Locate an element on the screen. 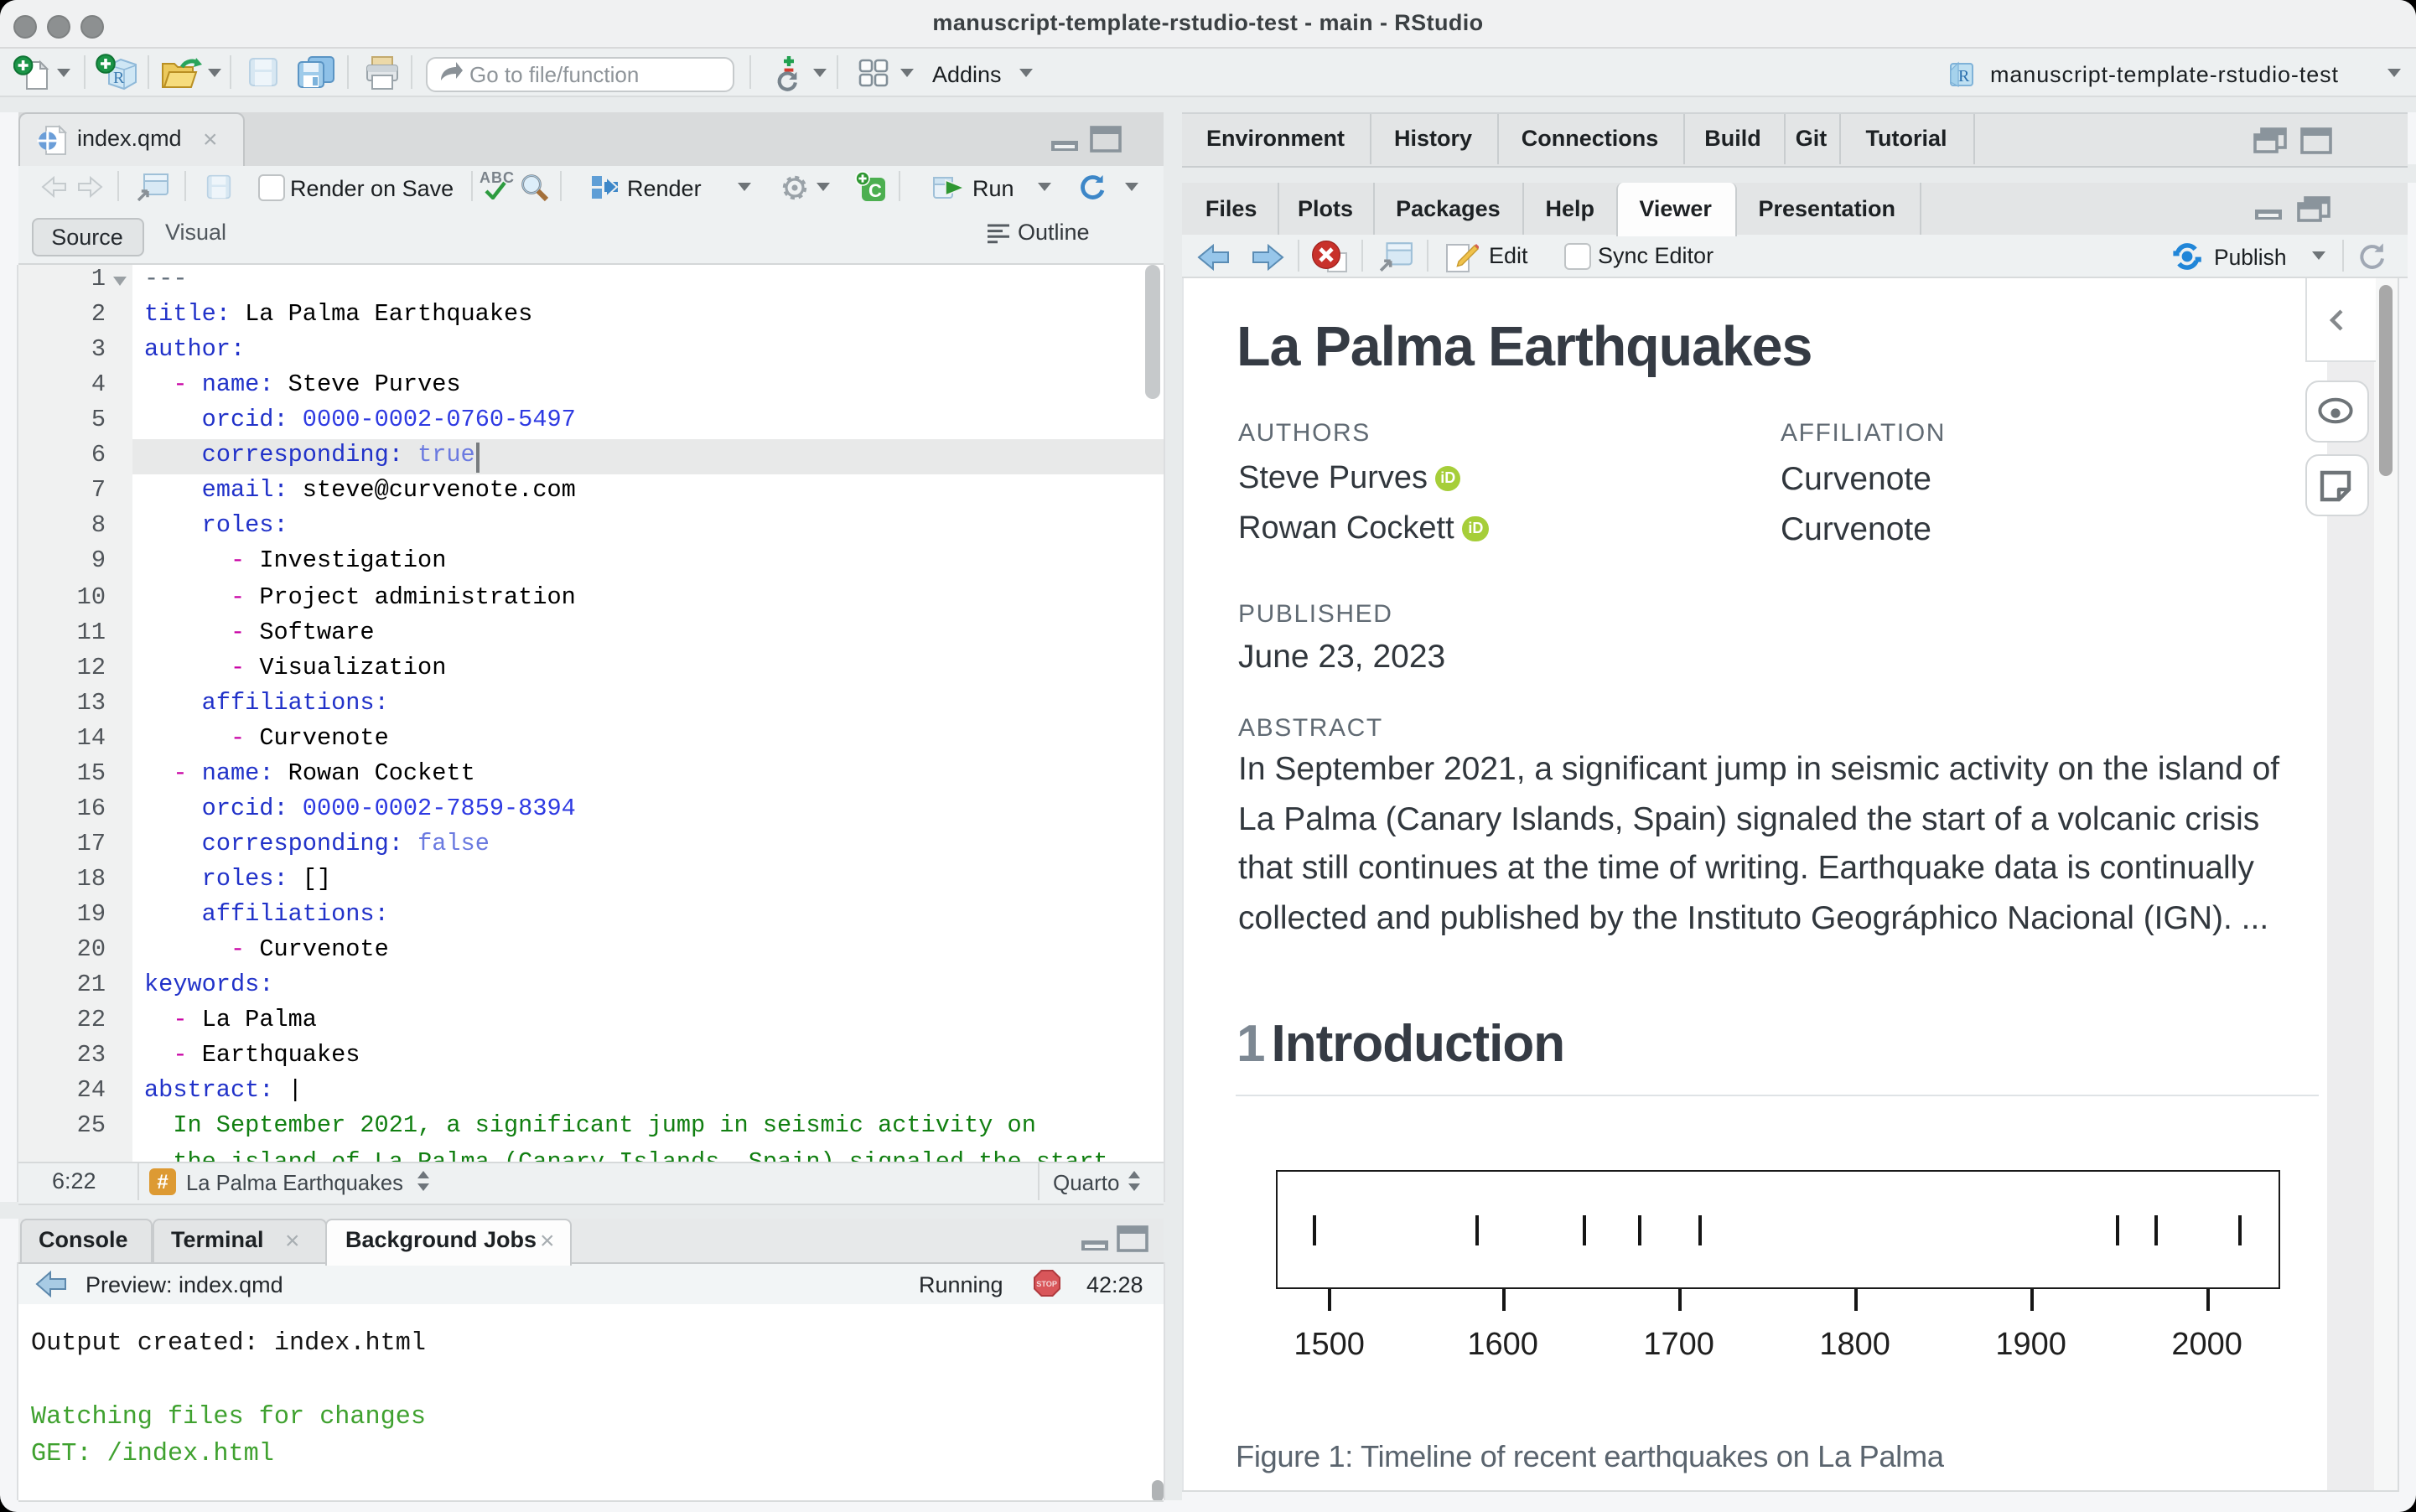 This screenshot has height=1512, width=2416. svg-text: C is located at coordinates (875, 190).